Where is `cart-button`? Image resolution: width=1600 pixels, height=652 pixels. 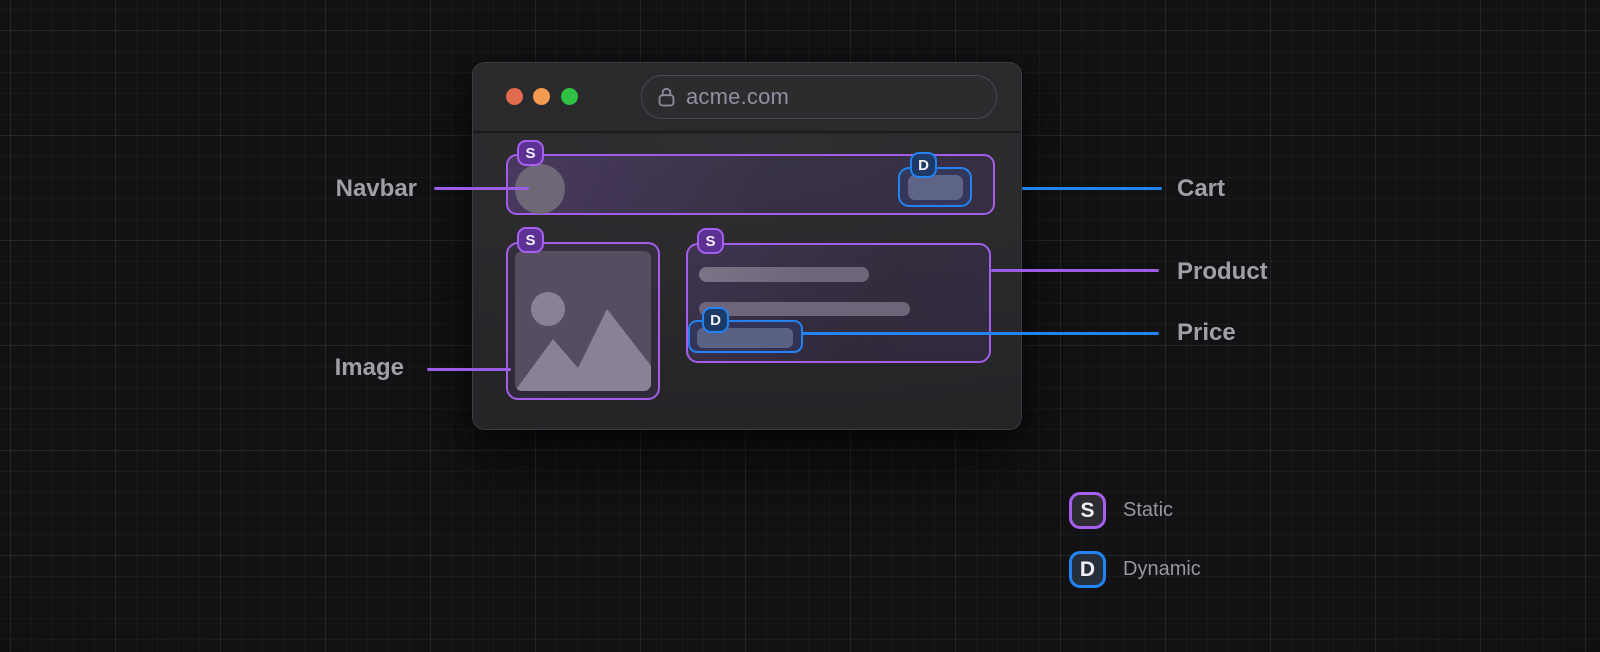 cart-button is located at coordinates (935, 187).